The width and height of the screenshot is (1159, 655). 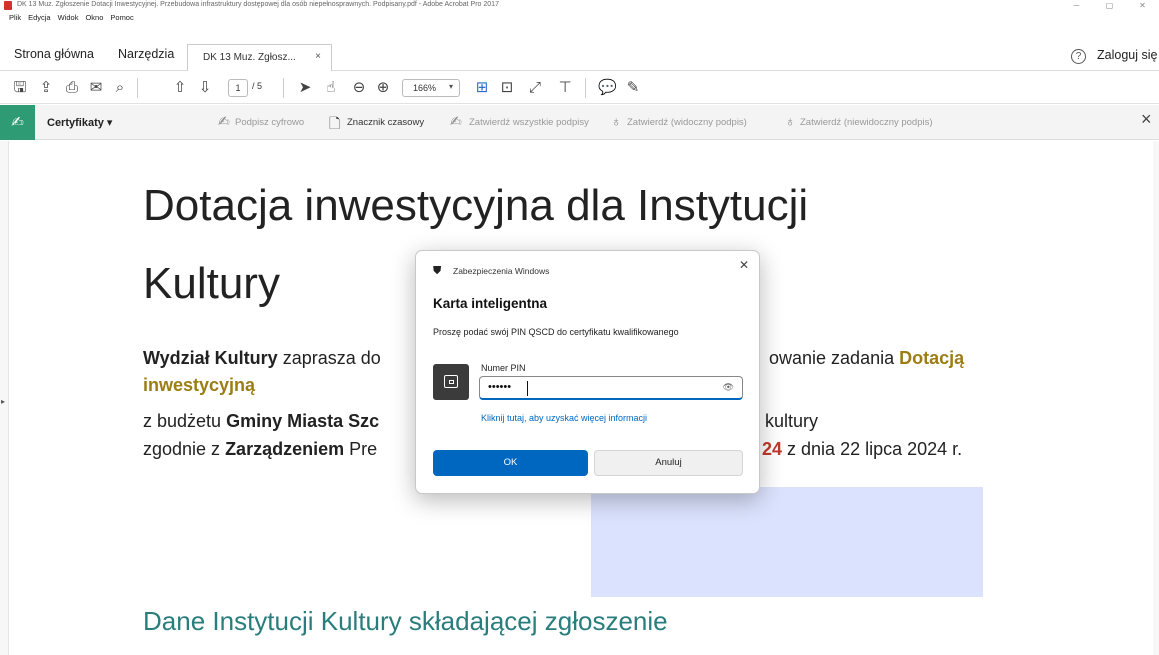 I want to click on form-field-highlight, so click(x=787, y=542).